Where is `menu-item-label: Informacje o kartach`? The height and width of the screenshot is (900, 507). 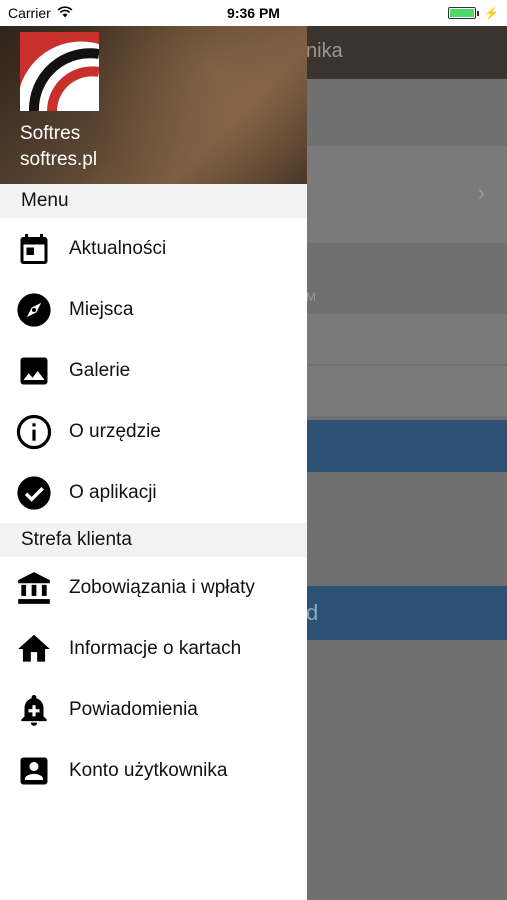
menu-item-label: Informacje o kartach is located at coordinates (155, 648).